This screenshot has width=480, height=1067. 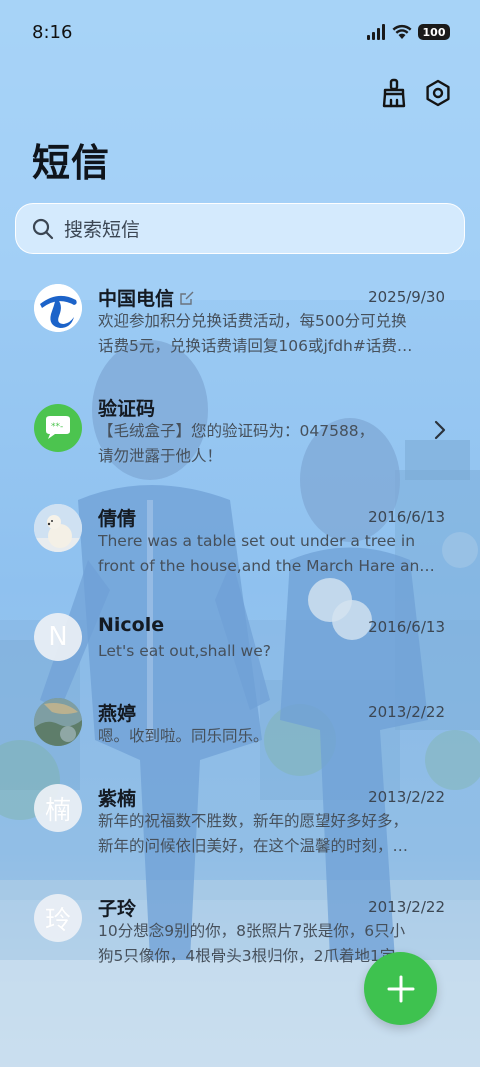 I want to click on conversation-item: 燕婷 2013/2/22 嗯。收到啦。同乐同乐。, so click(x=240, y=724).